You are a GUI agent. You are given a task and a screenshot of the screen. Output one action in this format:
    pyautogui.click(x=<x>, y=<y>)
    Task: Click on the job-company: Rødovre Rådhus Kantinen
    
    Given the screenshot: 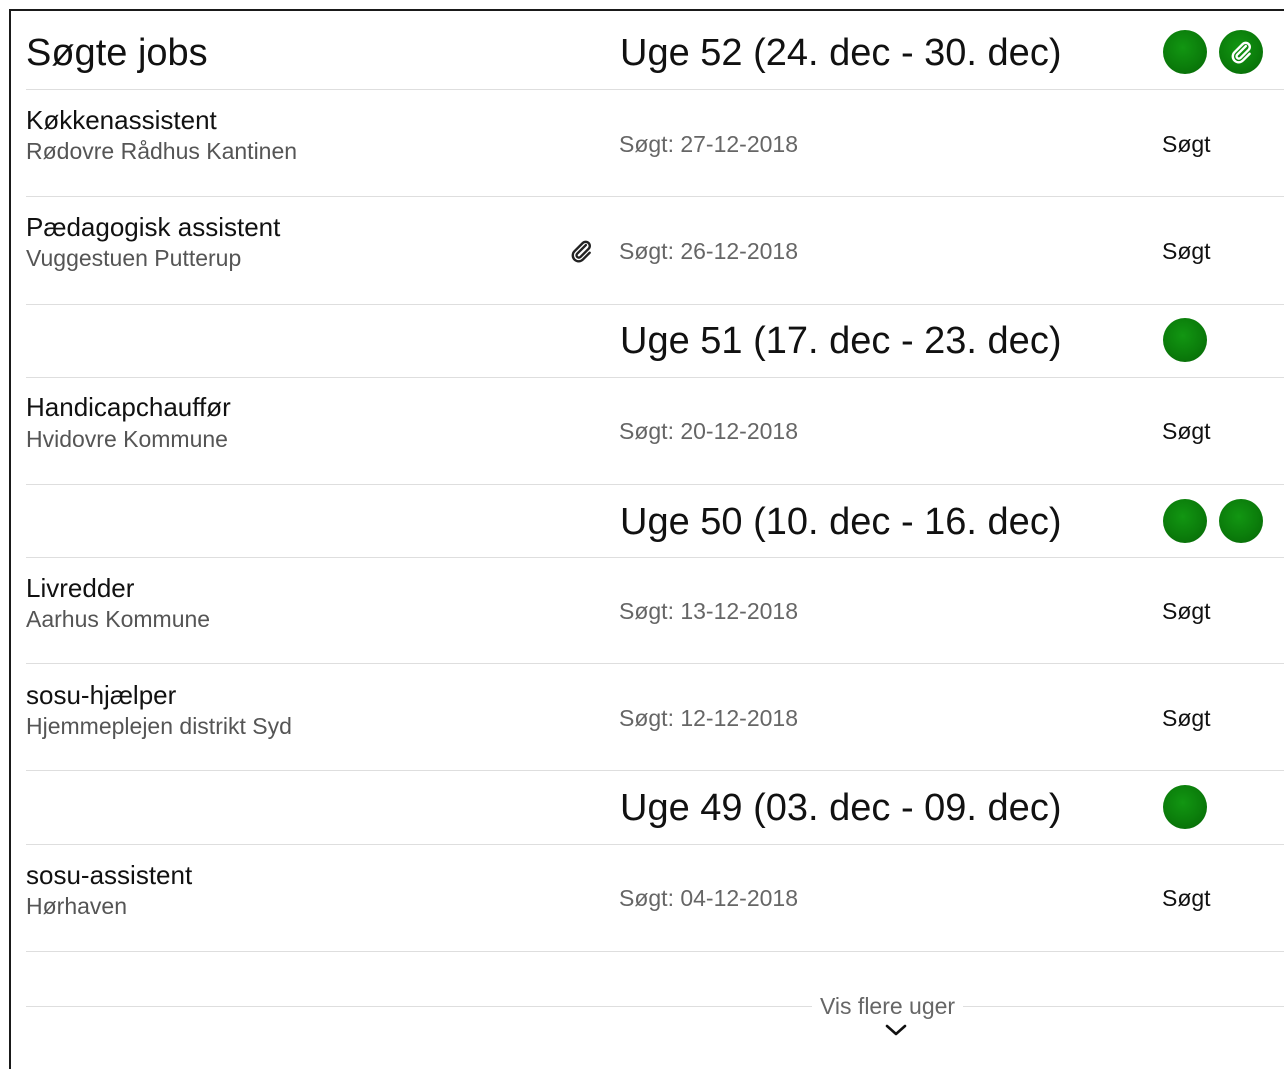 What is the action you would take?
    pyautogui.click(x=162, y=151)
    